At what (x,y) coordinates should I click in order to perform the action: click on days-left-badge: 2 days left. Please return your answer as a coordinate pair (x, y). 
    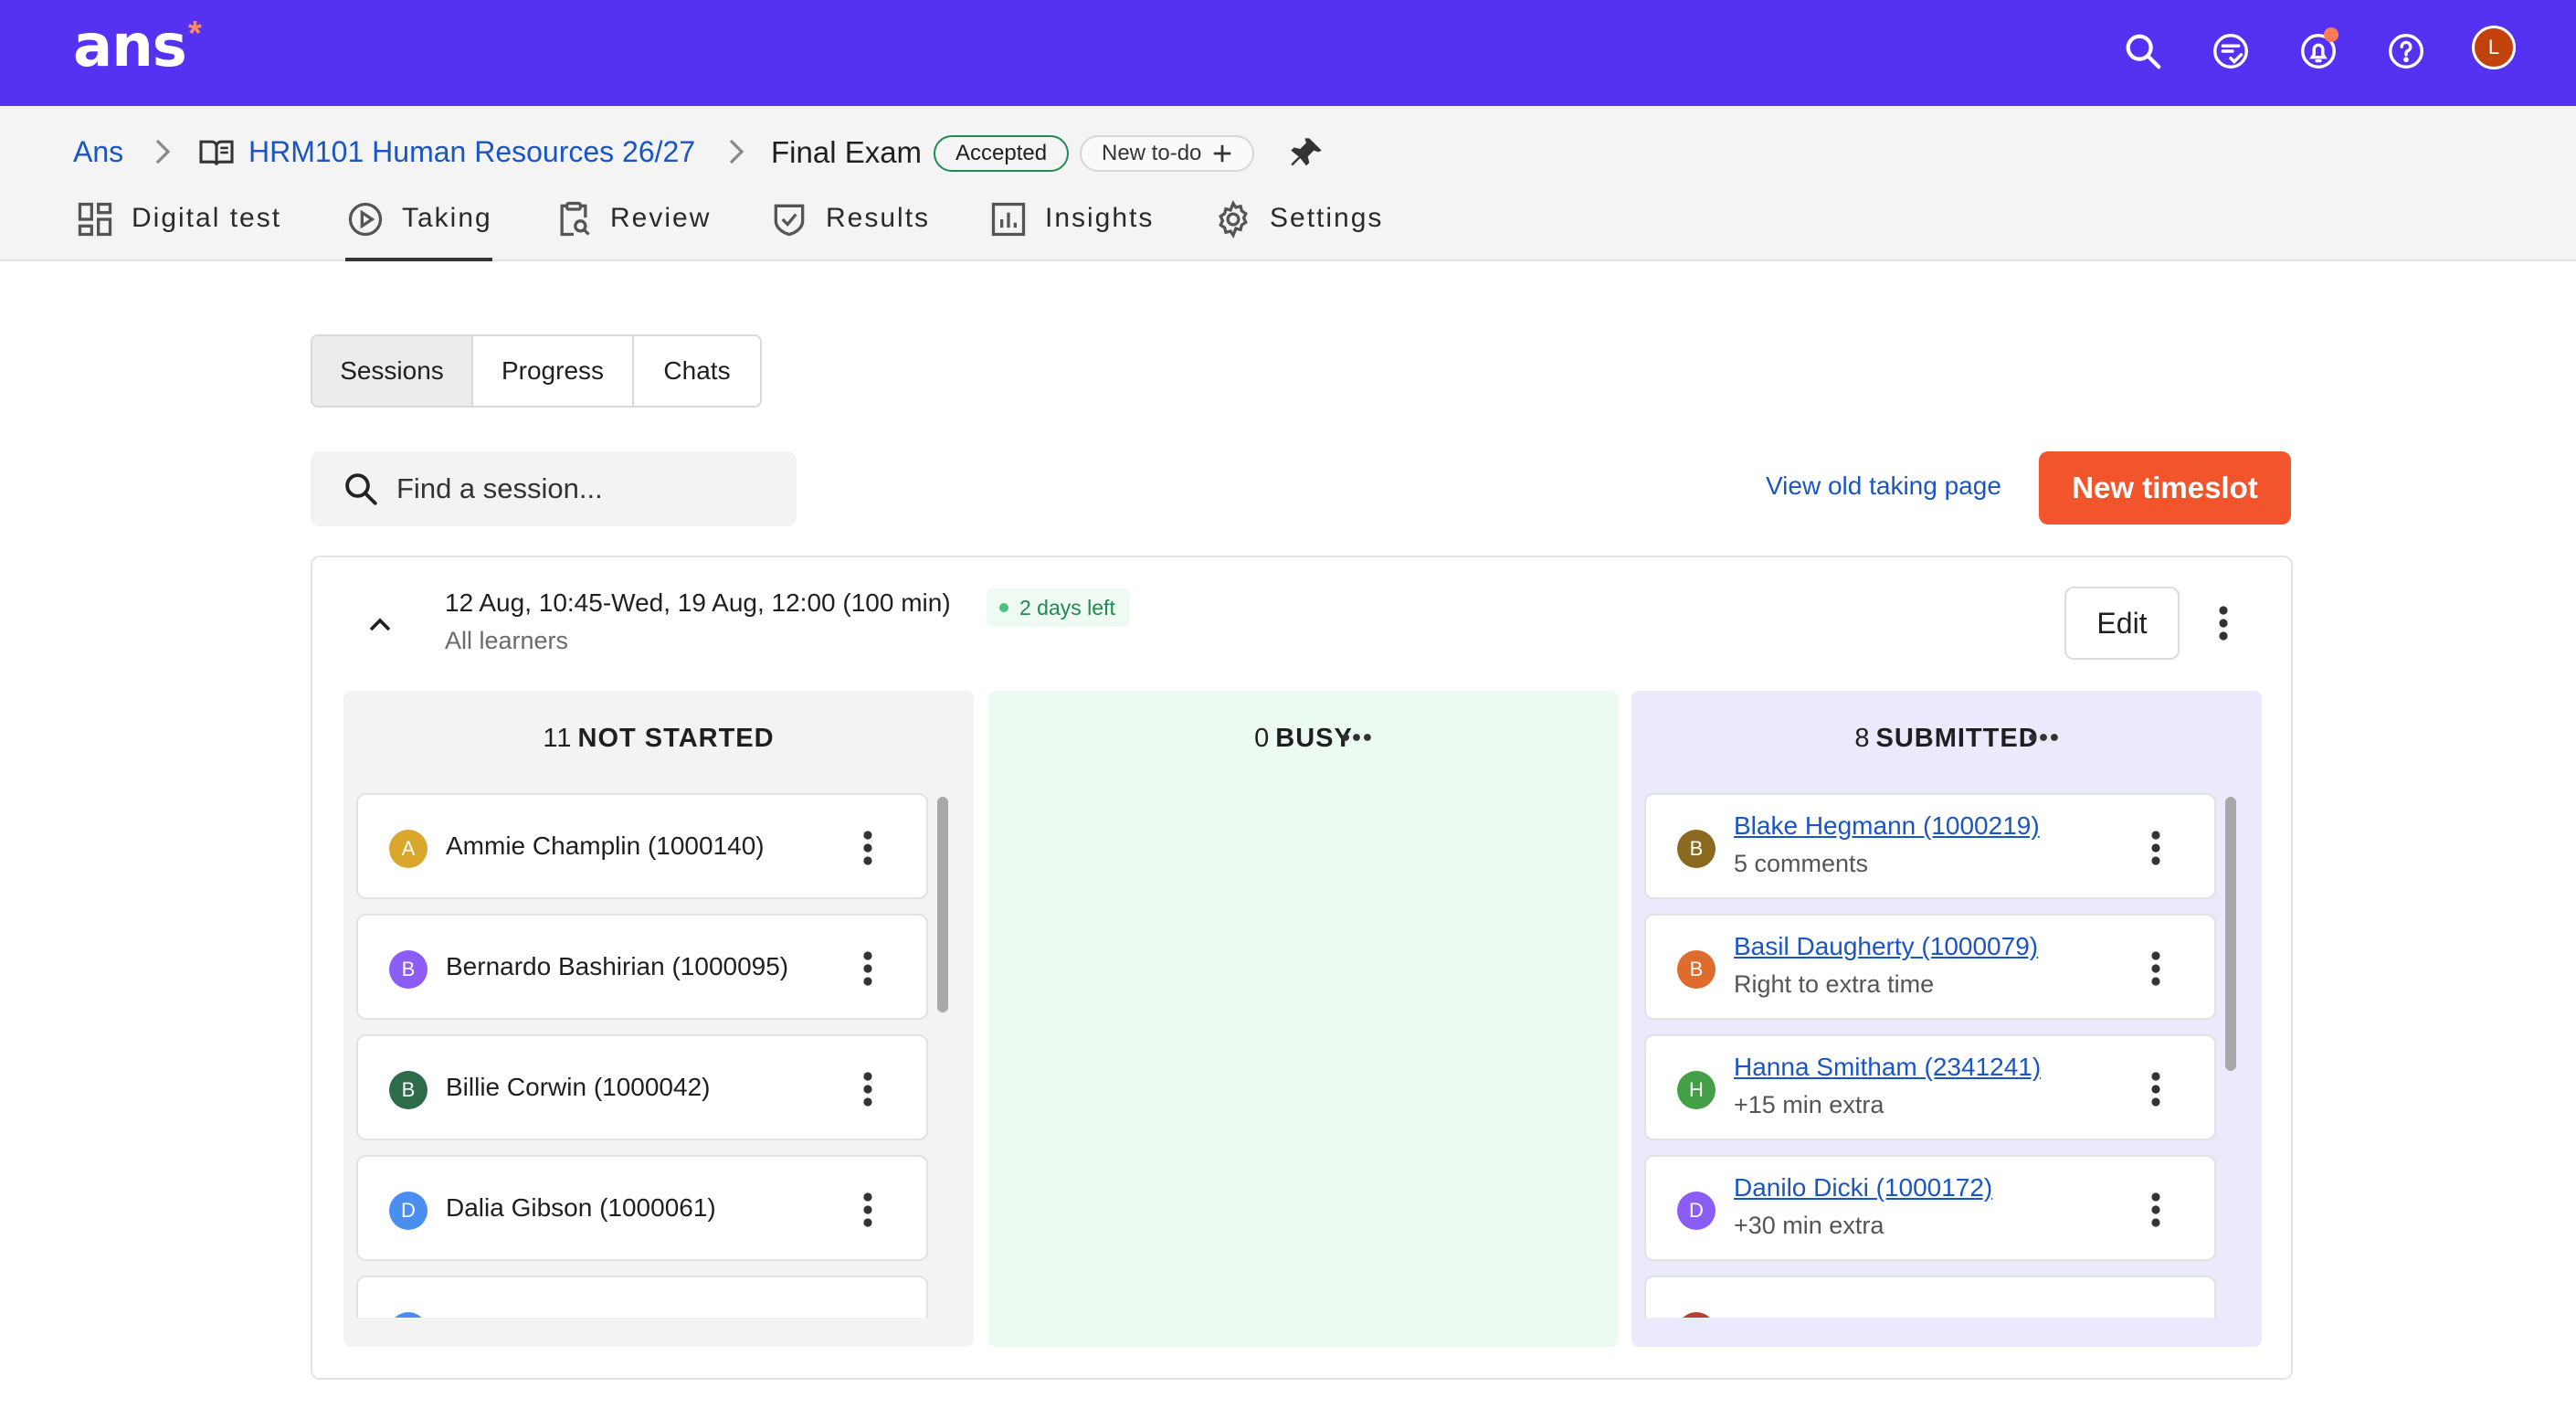
    Looking at the image, I should click on (1058, 607).